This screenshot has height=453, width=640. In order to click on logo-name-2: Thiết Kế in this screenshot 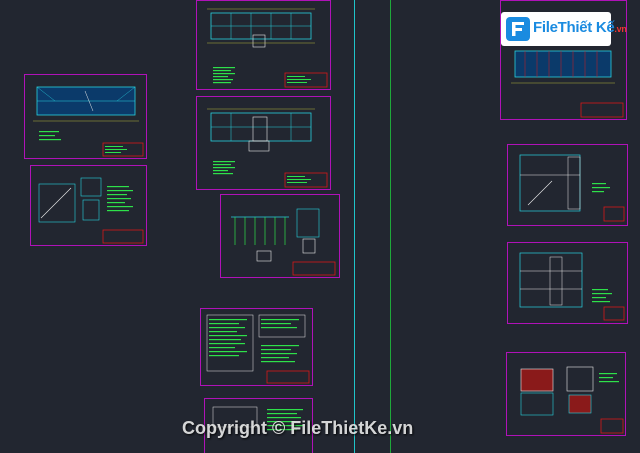, I will do `click(586, 27)`.